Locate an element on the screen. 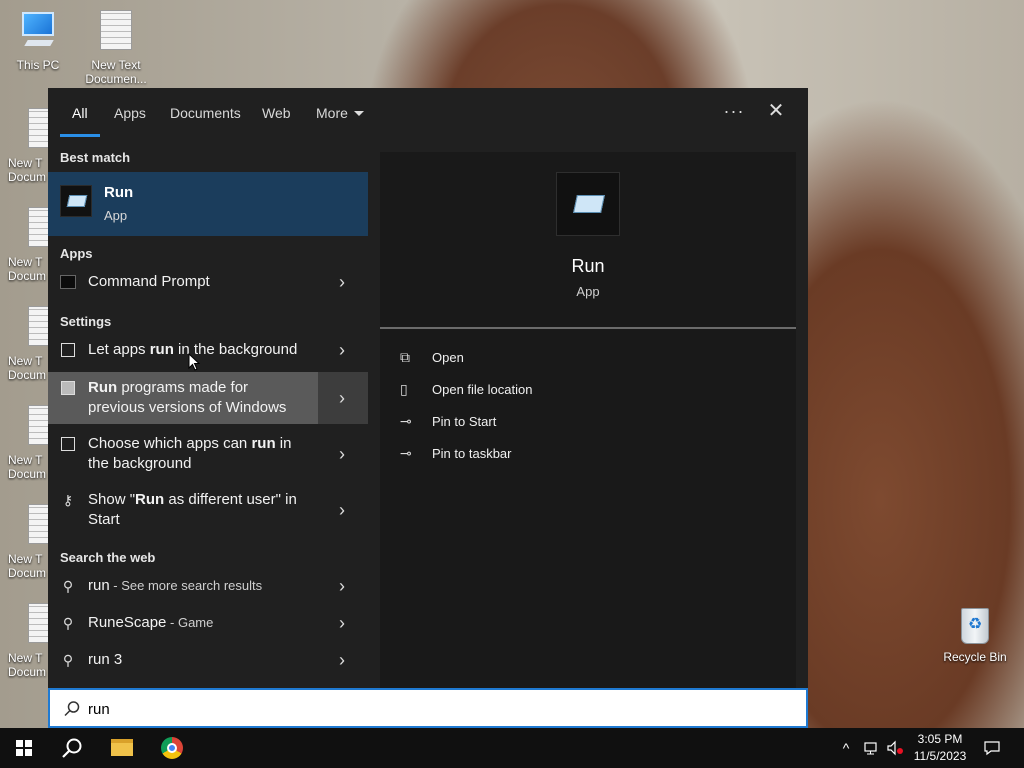 The width and height of the screenshot is (1024, 768). result-arrow-box: › is located at coordinates (343, 398).